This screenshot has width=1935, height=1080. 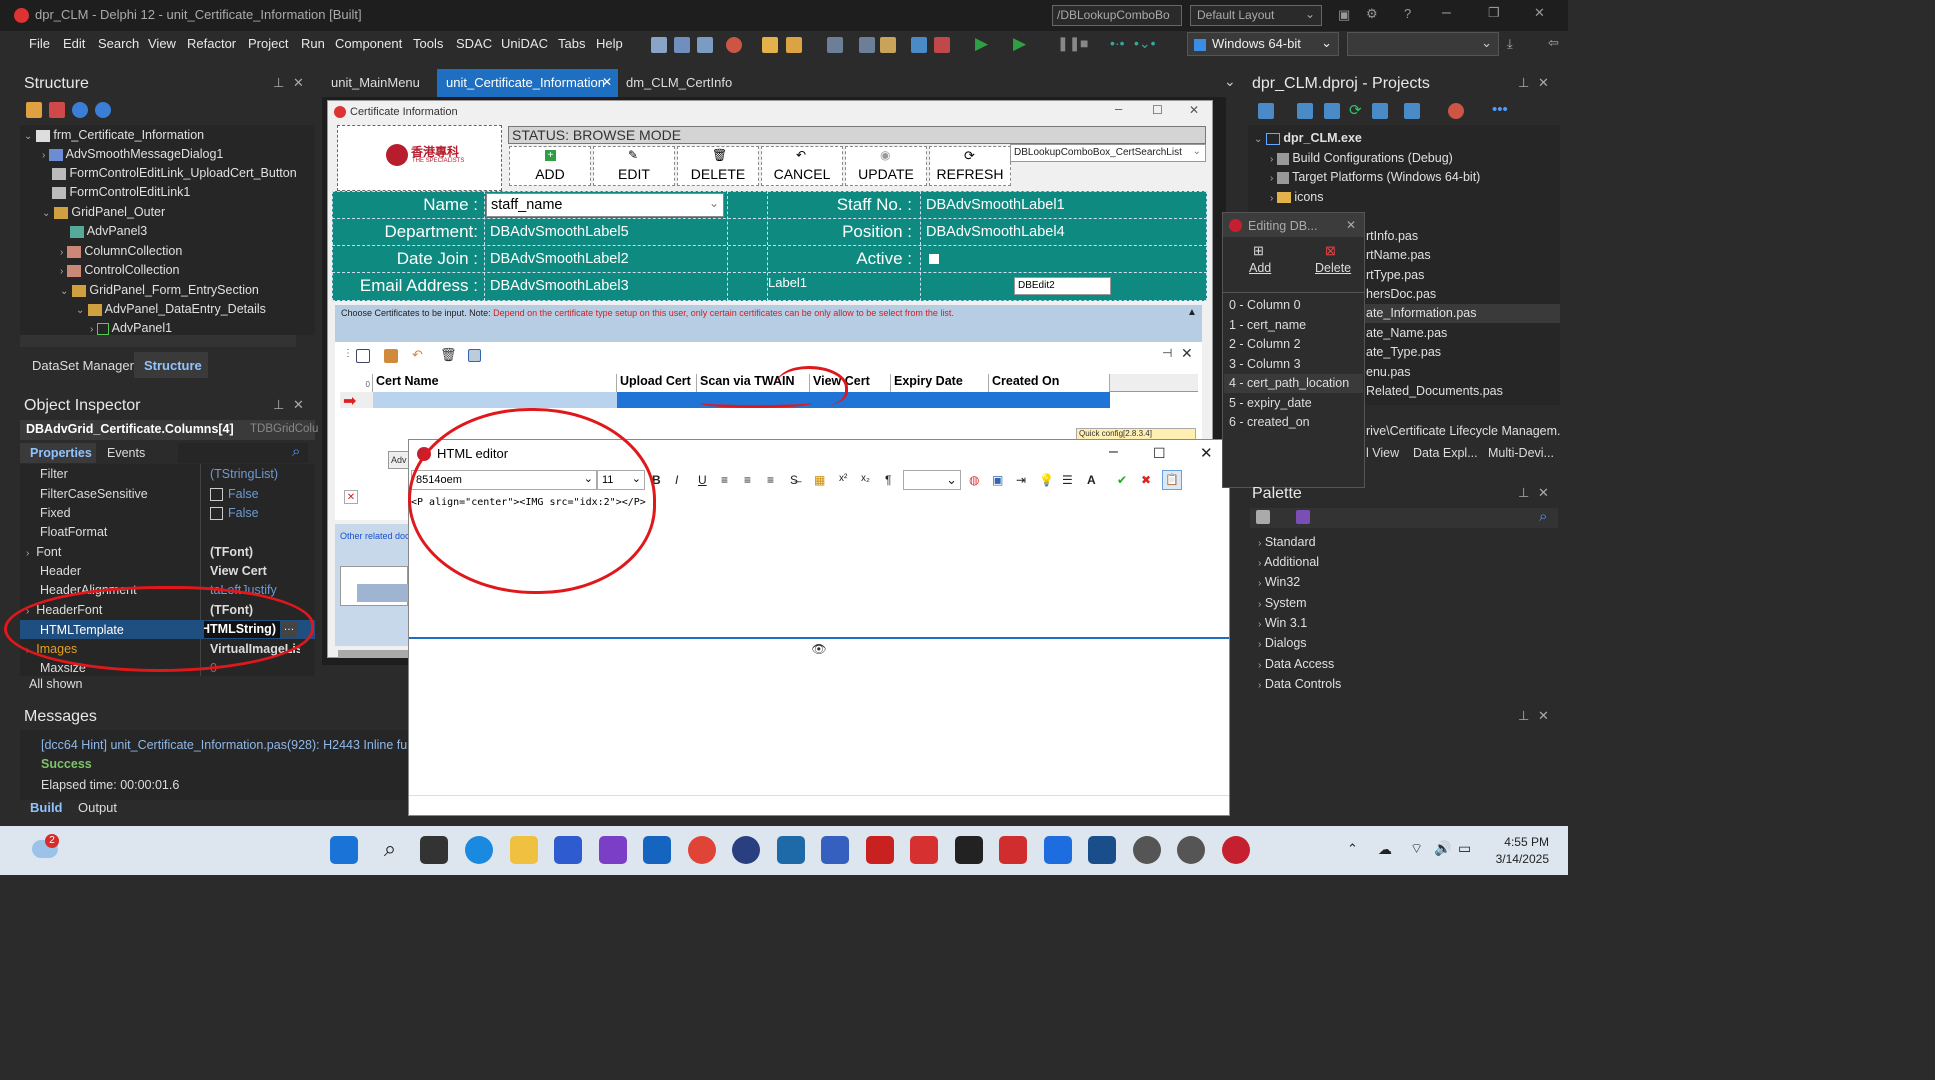 What do you see at coordinates (479, 850) in the screenshot?
I see `edge-icon` at bounding box center [479, 850].